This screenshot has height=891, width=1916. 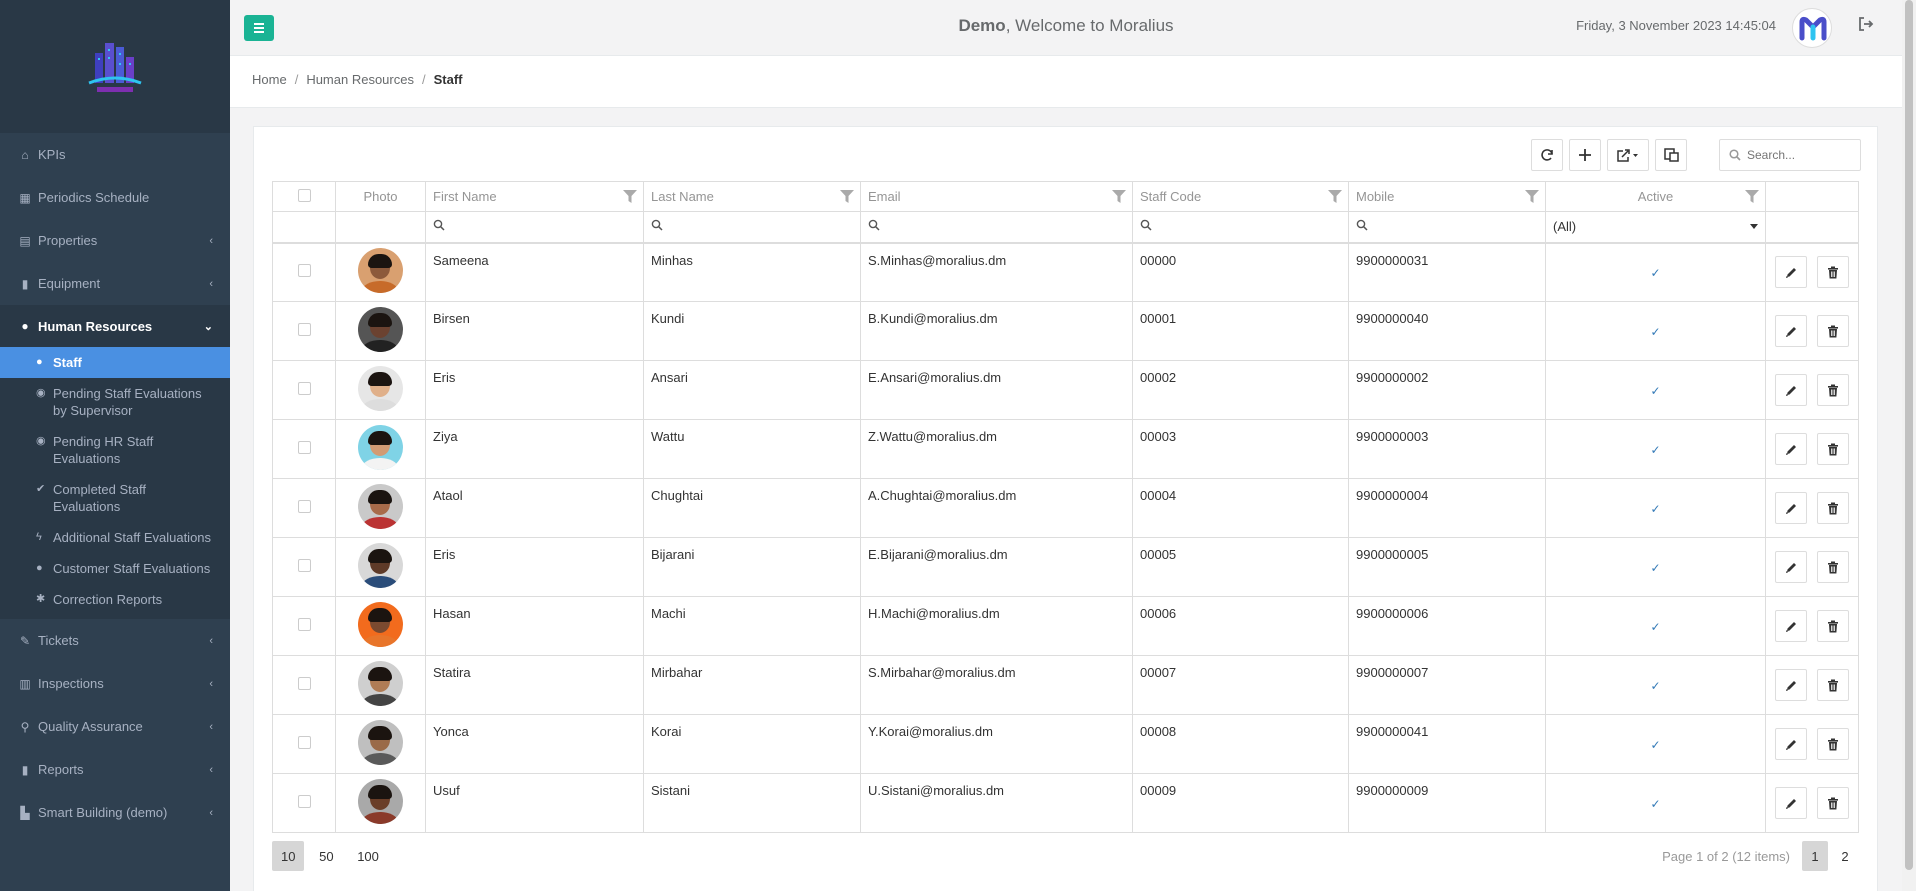 I want to click on sidebar-item-inspections: ▥ Inspections ‹, so click(x=115, y=683).